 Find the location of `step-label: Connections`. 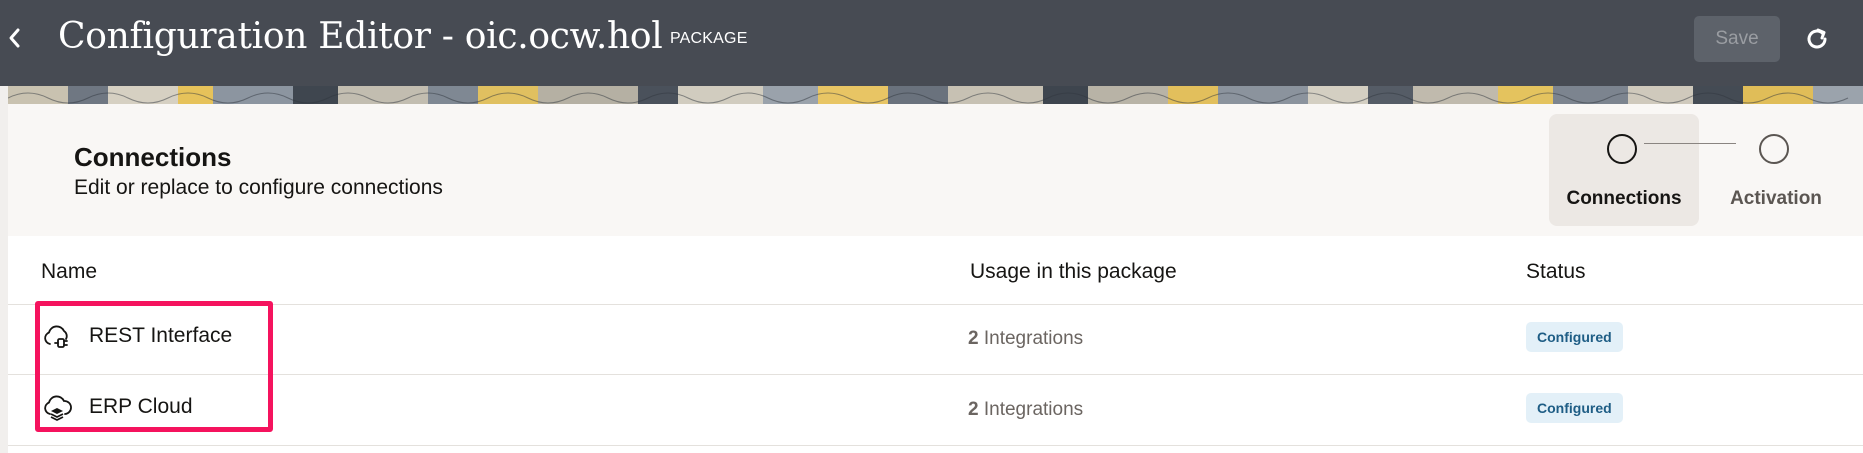

step-label: Connections is located at coordinates (1624, 198).